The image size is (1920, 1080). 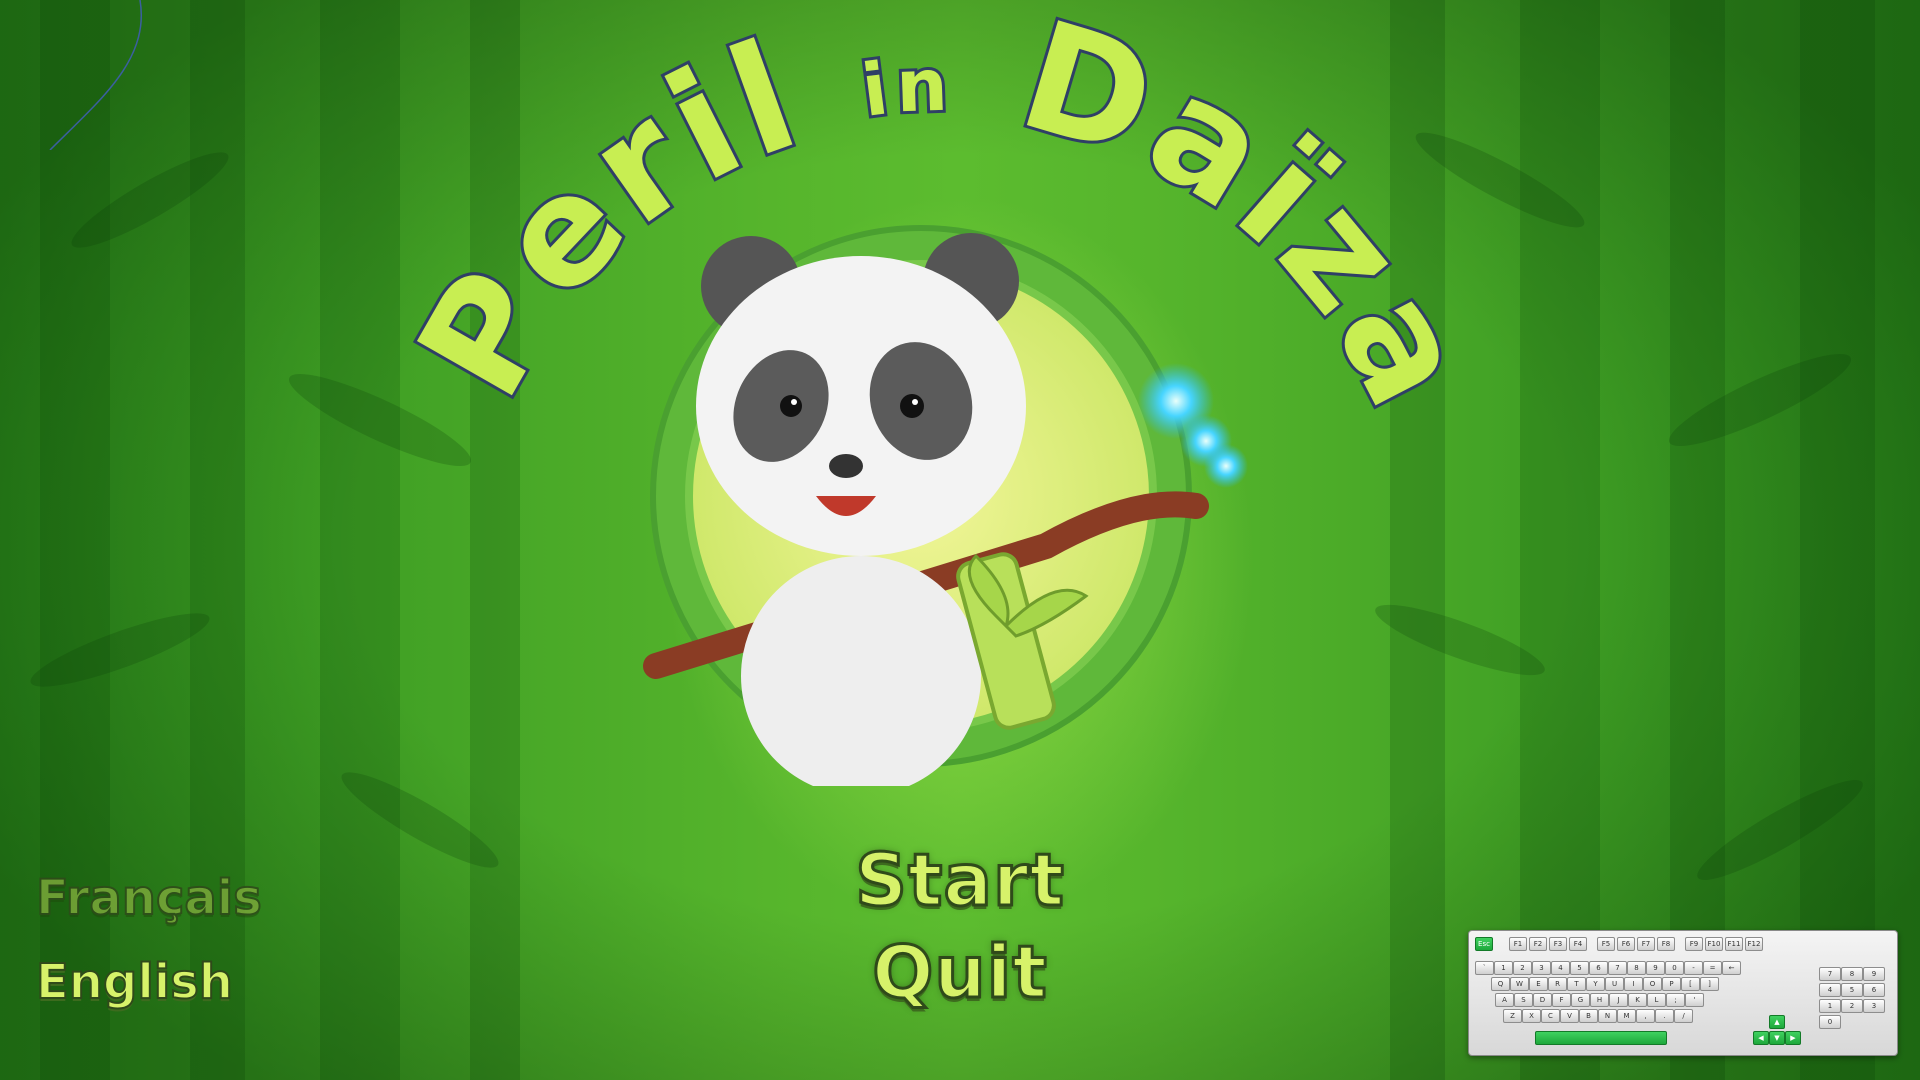 I want to click on keyboard-key: F12, so click(x=1754, y=944).